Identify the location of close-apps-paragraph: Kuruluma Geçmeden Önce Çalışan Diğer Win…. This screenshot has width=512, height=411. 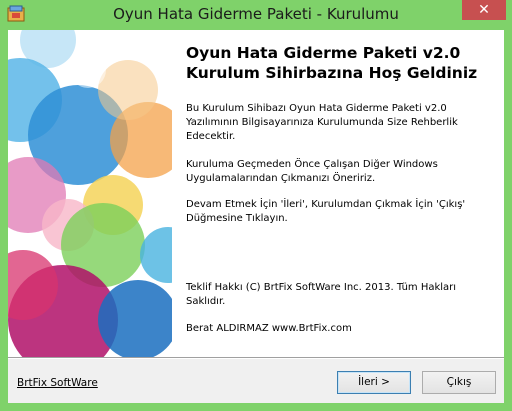
(312, 171).